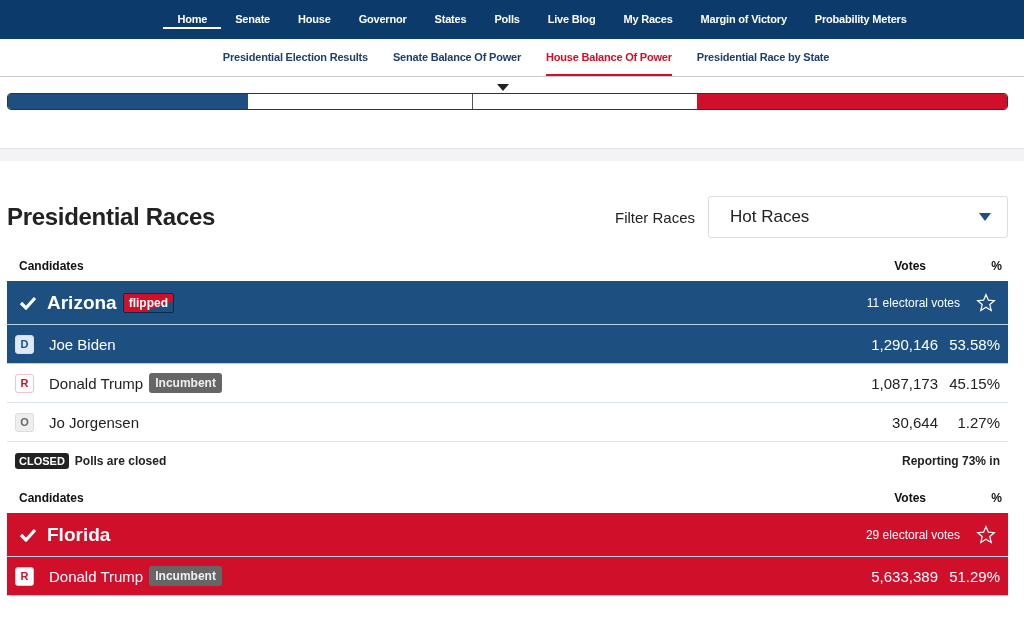  I want to click on nav-link: States, so click(450, 19).